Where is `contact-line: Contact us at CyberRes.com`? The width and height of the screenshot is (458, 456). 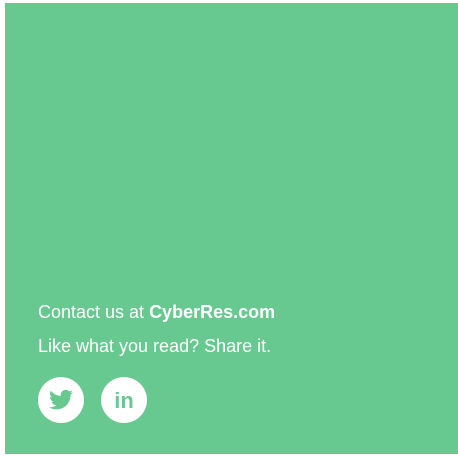 contact-line: Contact us at CyberRes.com is located at coordinates (156, 312).